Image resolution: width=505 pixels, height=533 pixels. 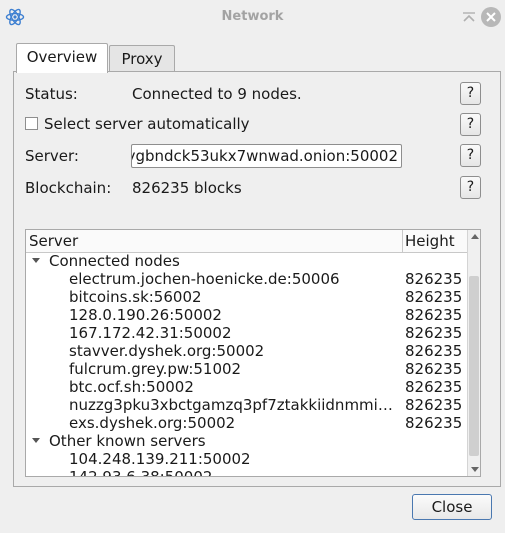 What do you see at coordinates (246, 387) in the screenshot?
I see `server-row: btc.ocf.sh:50002 826235` at bounding box center [246, 387].